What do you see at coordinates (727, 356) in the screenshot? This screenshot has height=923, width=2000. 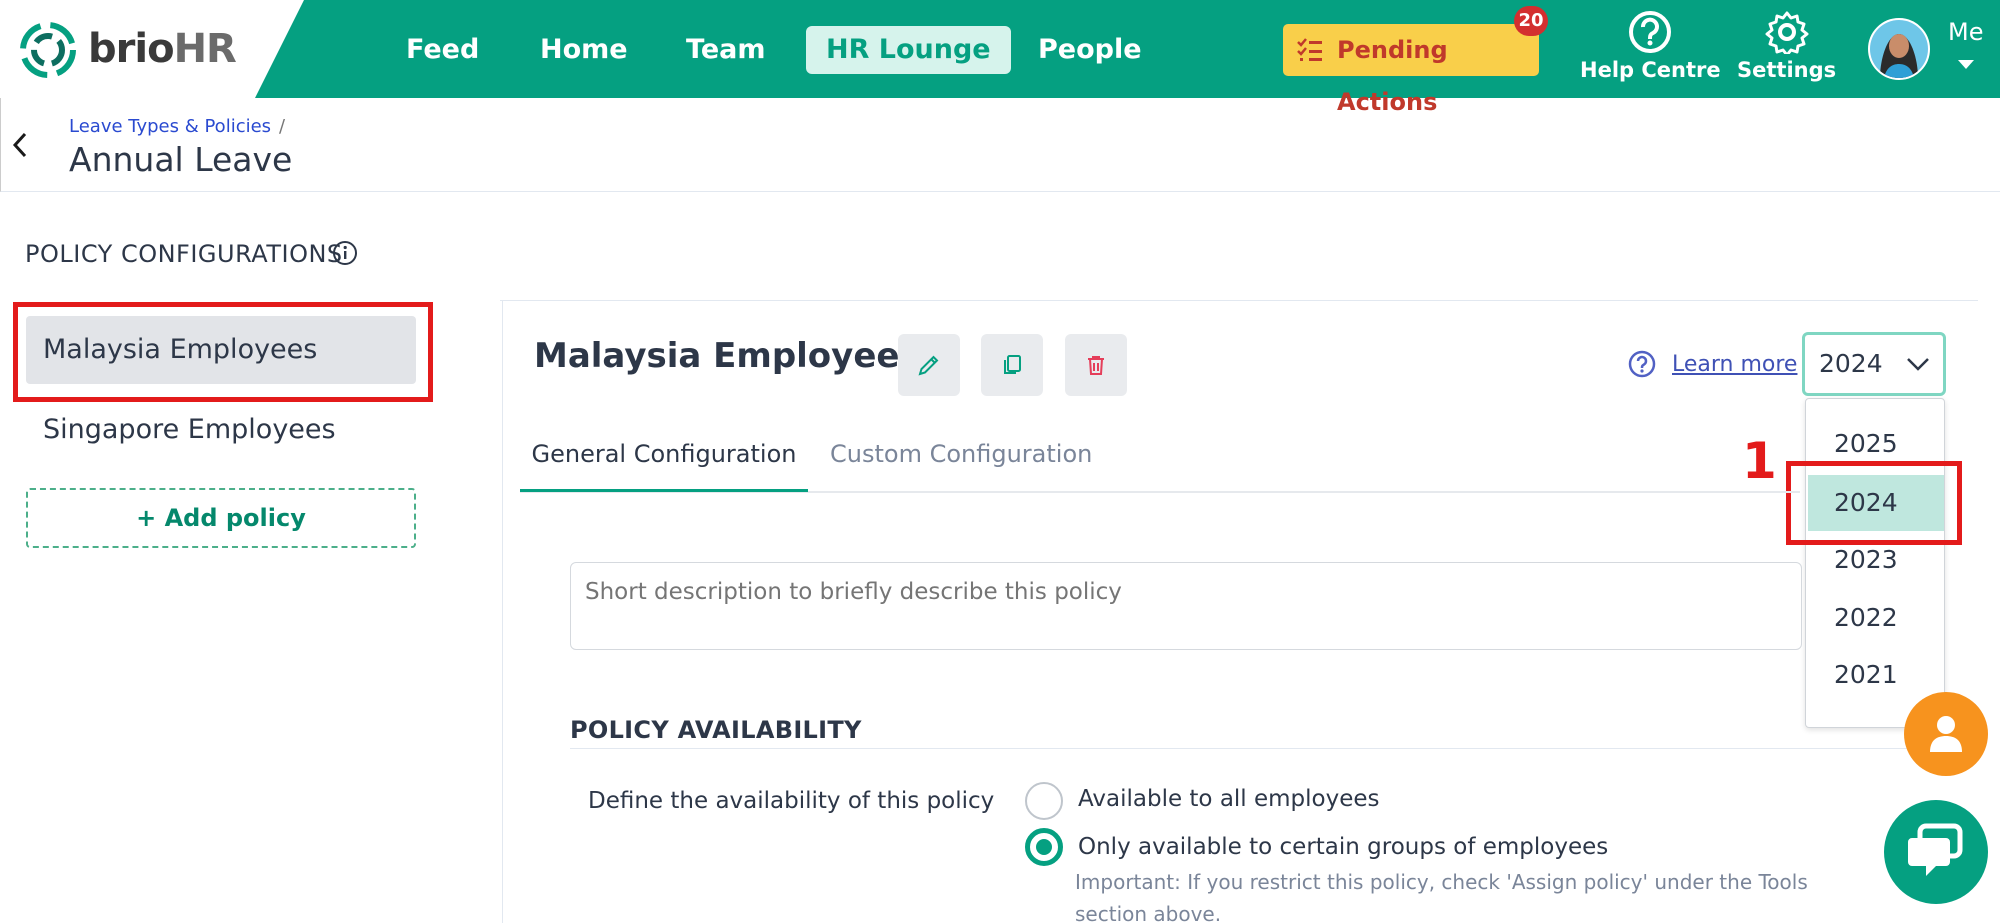 I see `policy-title: Malaysia Employees` at bounding box center [727, 356].